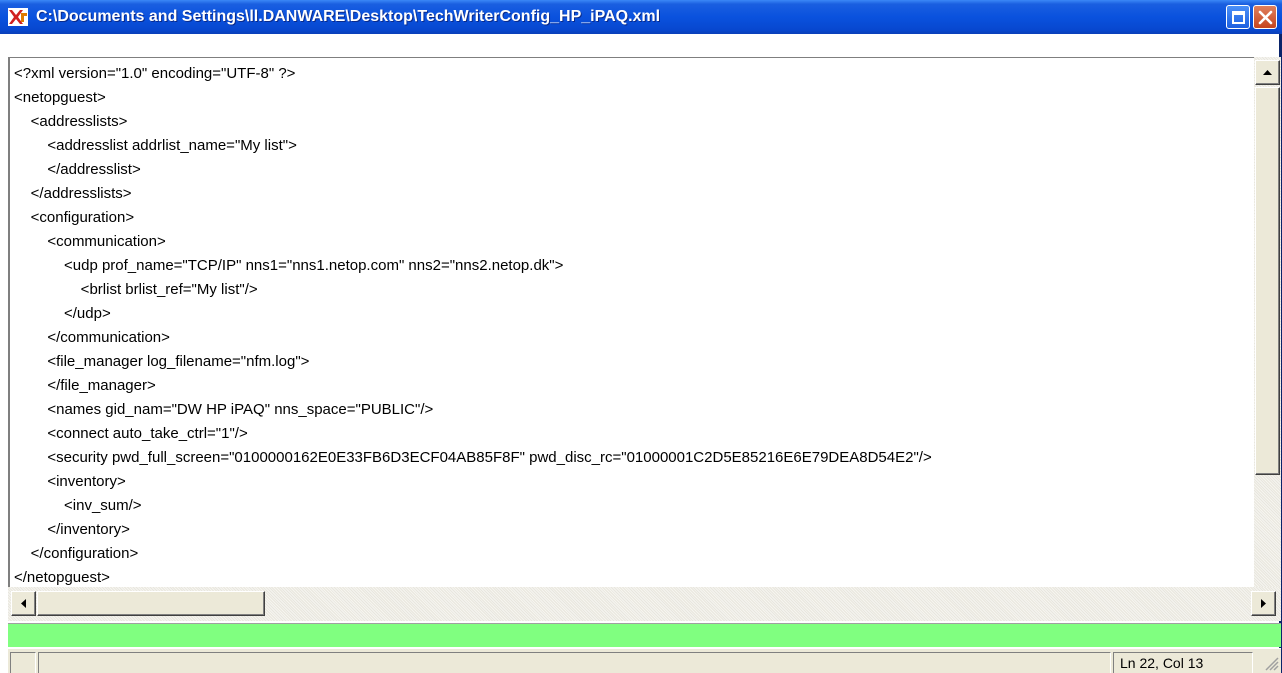 This screenshot has height=673, width=1282. Describe the element at coordinates (77, 169) in the screenshot. I see `code-line: </addresslist>` at that location.